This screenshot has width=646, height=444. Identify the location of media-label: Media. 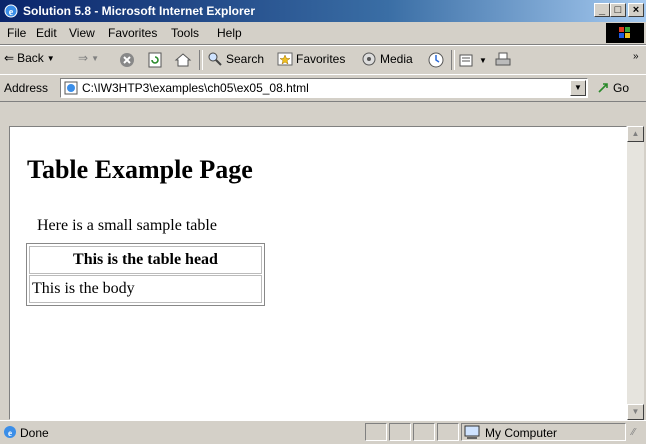
(396, 59).